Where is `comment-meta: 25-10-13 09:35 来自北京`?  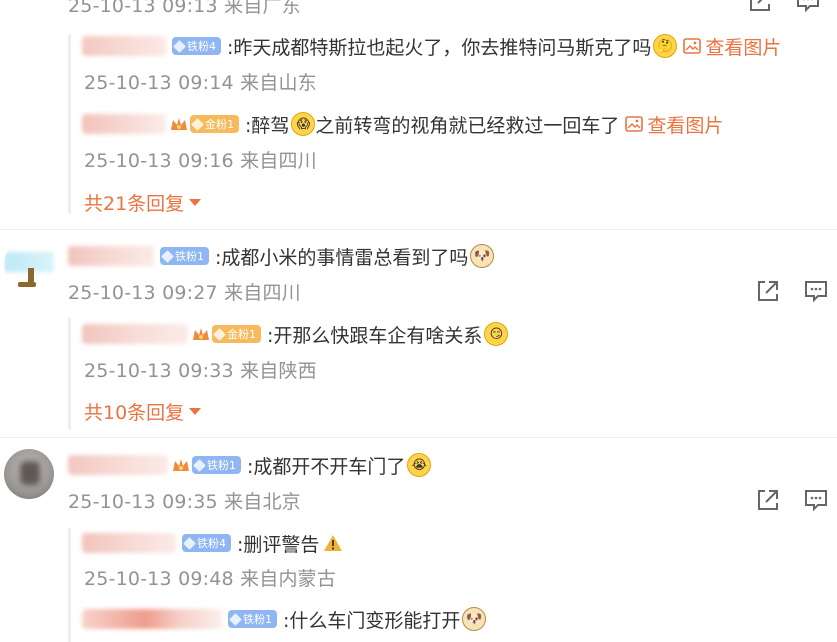
comment-meta: 25-10-13 09:35 来自北京 is located at coordinates (184, 502).